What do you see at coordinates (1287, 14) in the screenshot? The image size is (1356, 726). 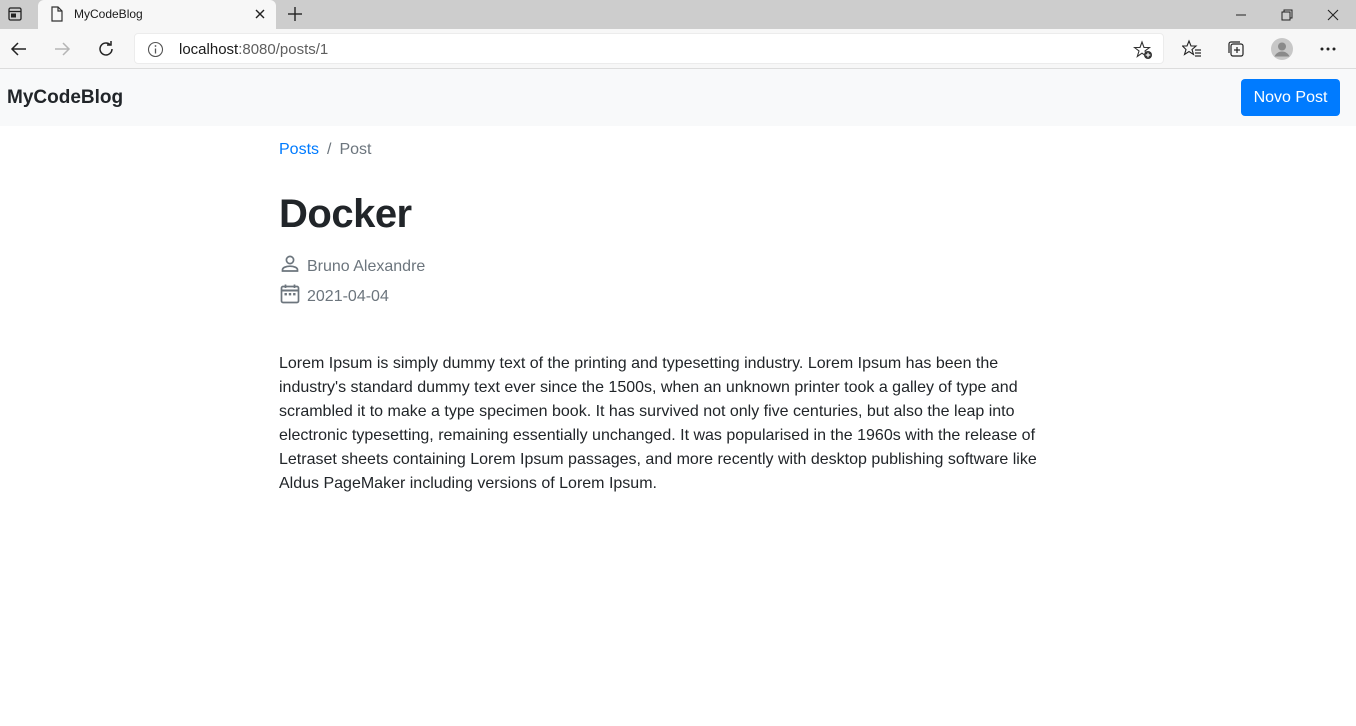 I see `restore-icon` at bounding box center [1287, 14].